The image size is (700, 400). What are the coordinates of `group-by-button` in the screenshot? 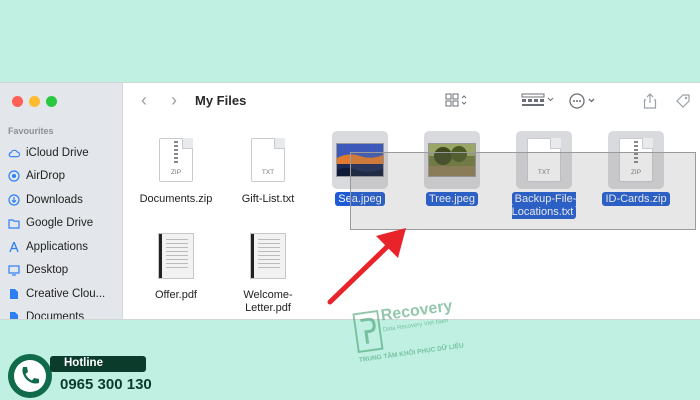 It's located at (538, 101).